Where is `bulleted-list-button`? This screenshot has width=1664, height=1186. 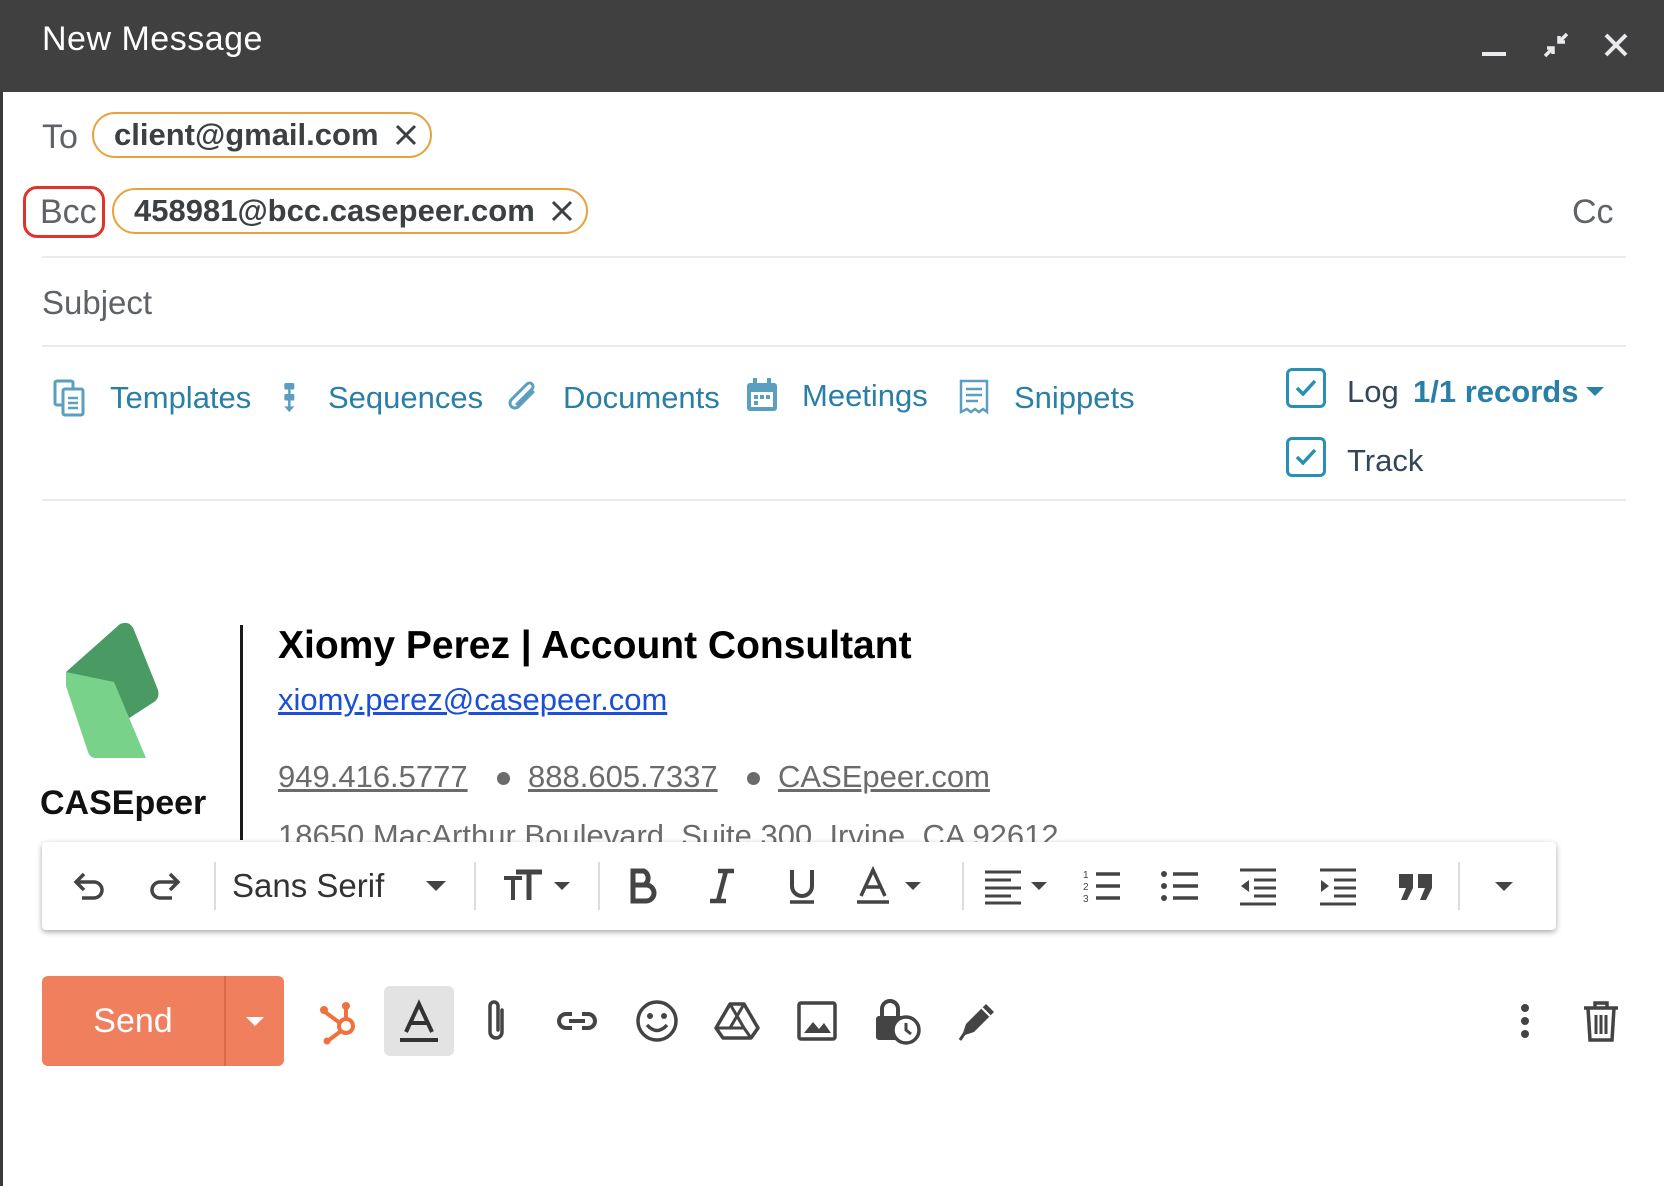
bulleted-list-button is located at coordinates (1180, 886).